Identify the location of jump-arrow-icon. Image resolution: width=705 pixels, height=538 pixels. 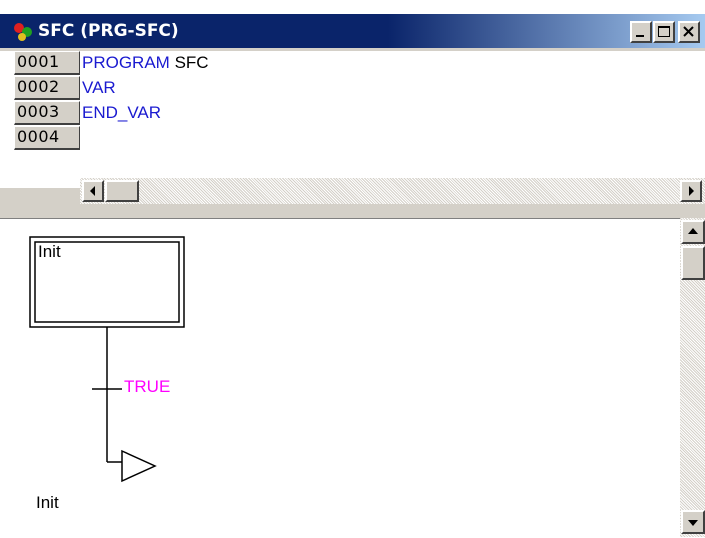
(139, 466).